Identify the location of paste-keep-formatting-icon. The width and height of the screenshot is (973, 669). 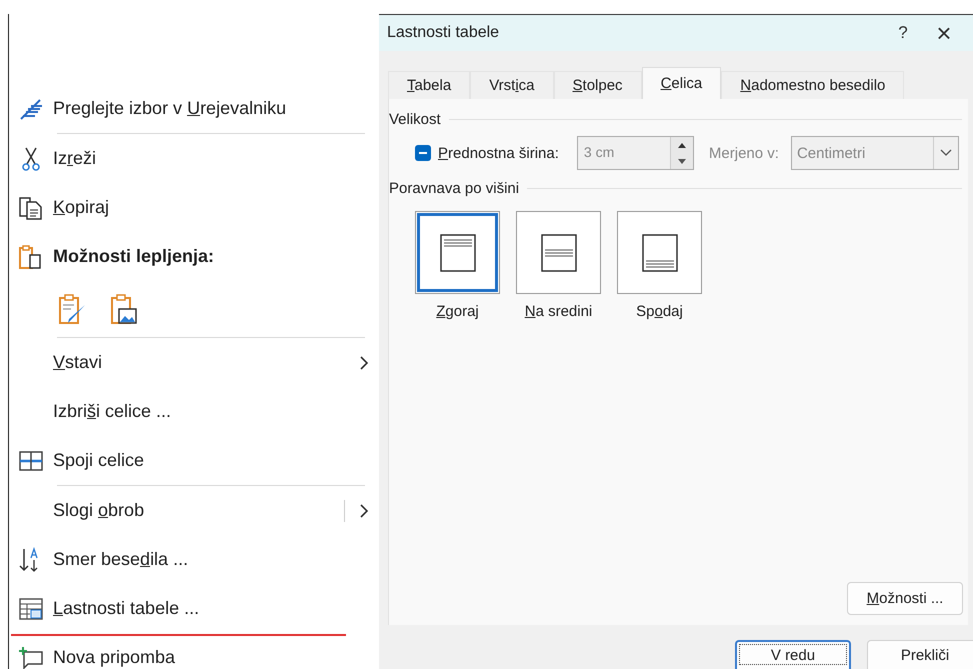
(72, 309).